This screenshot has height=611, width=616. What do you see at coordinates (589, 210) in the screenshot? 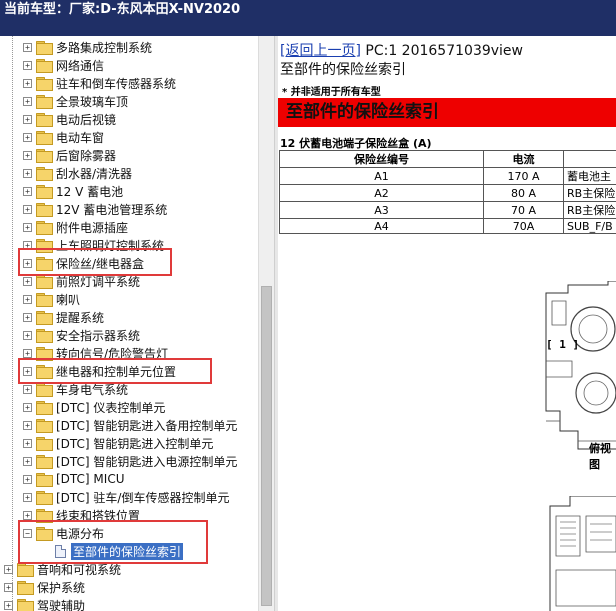
I see `circuit-cell: RB主保险` at bounding box center [589, 210].